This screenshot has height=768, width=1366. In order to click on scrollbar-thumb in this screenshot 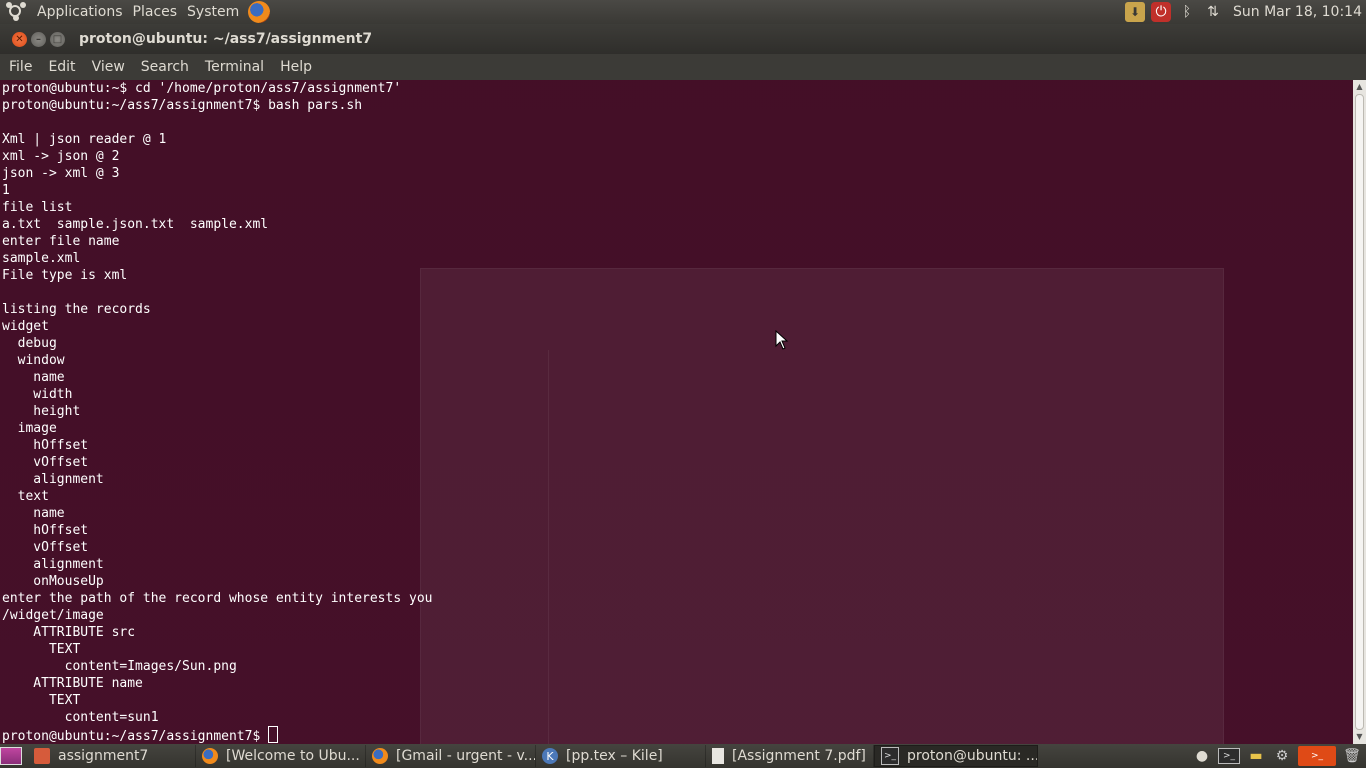, I will do `click(1359, 412)`.